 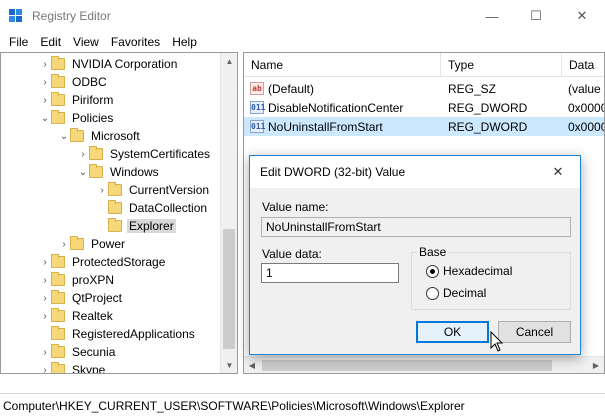 I want to click on maximize-button: ☐, so click(x=536, y=16).